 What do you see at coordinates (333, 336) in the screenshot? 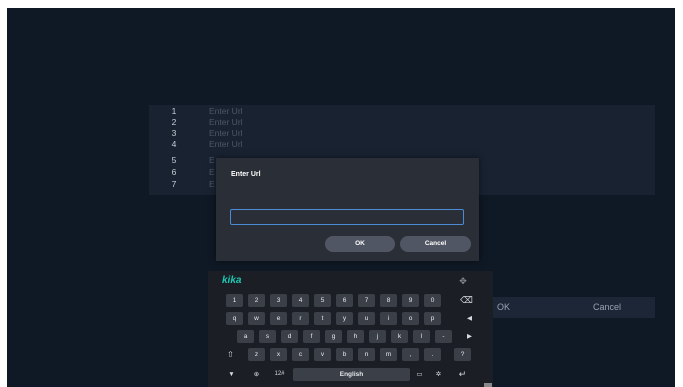
I see `key-g: g` at bounding box center [333, 336].